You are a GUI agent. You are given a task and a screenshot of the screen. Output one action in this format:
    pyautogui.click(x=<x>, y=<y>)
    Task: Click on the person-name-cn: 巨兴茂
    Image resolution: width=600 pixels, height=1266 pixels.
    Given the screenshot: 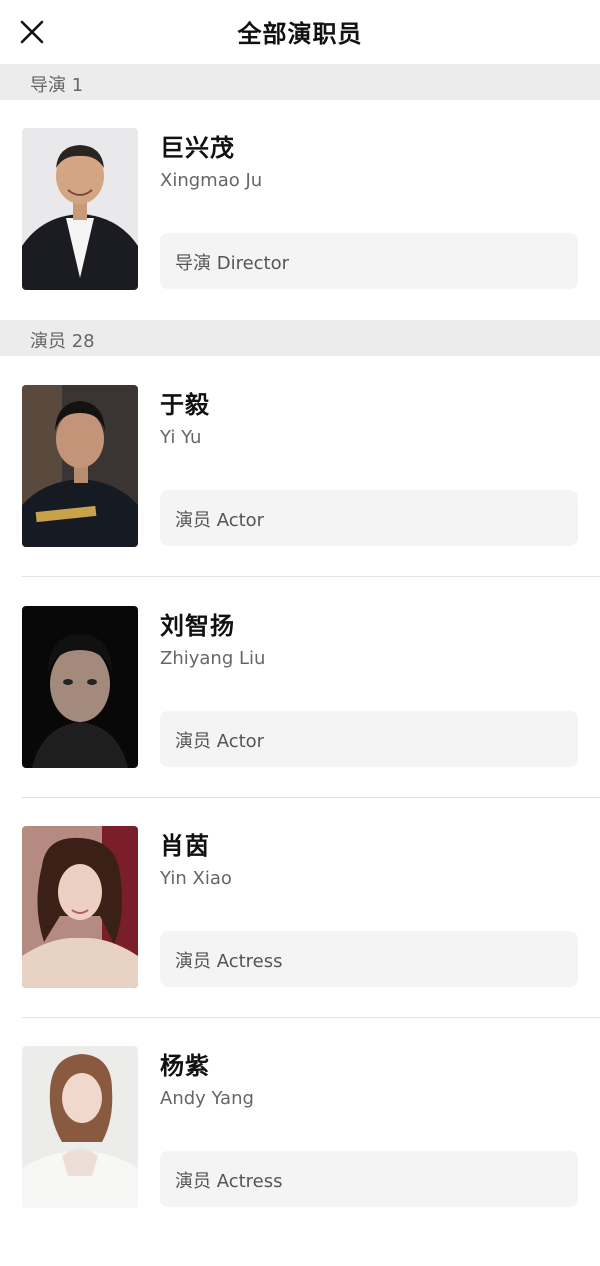 What is the action you would take?
    pyautogui.click(x=197, y=148)
    